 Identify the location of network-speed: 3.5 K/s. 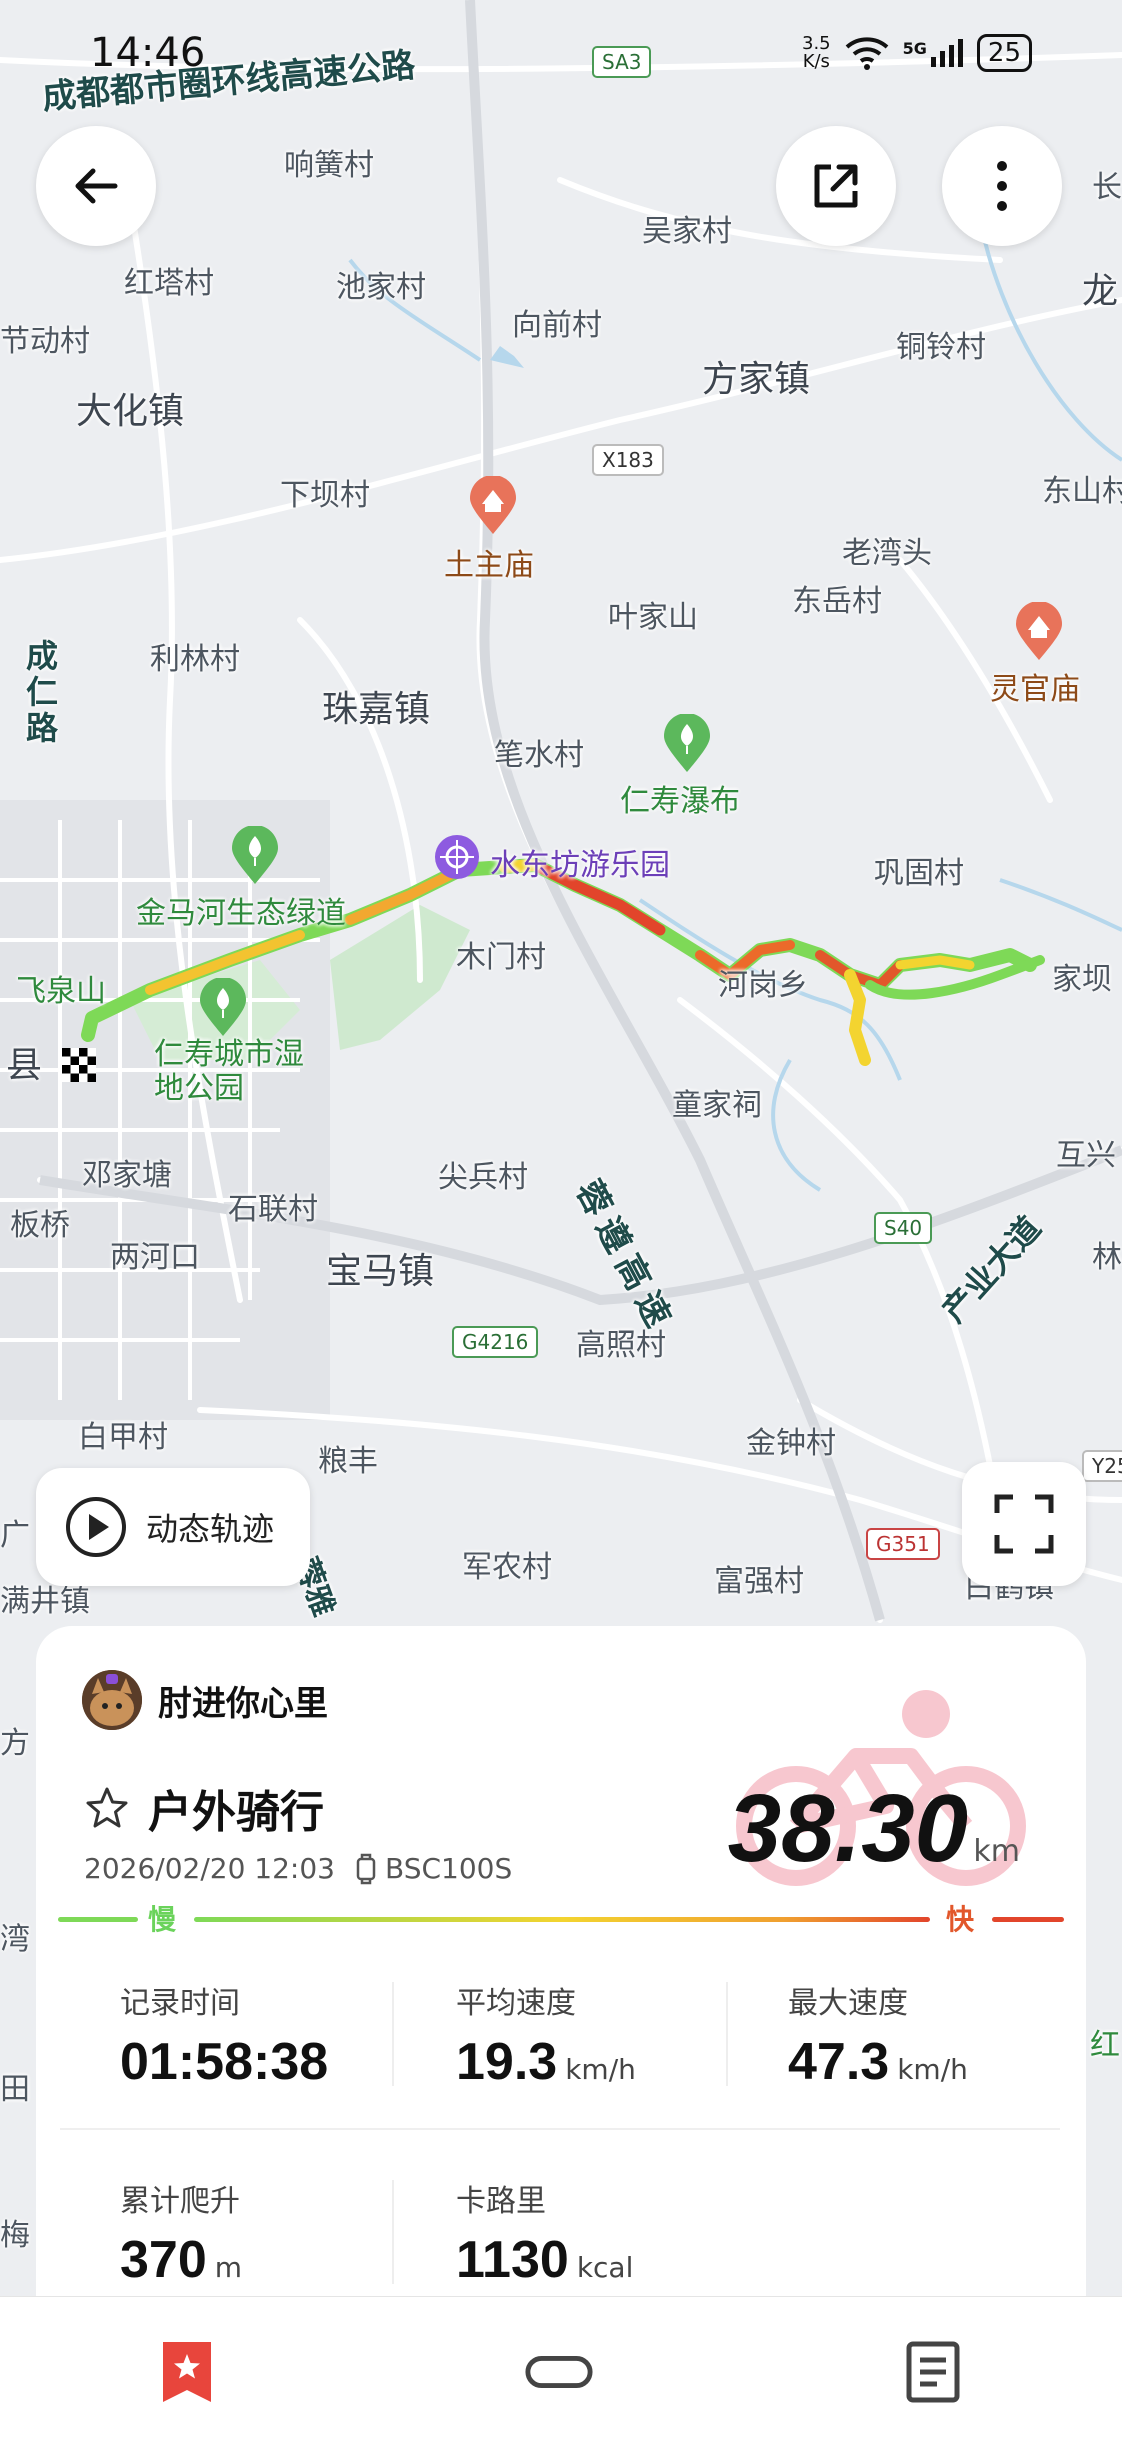
(816, 52).